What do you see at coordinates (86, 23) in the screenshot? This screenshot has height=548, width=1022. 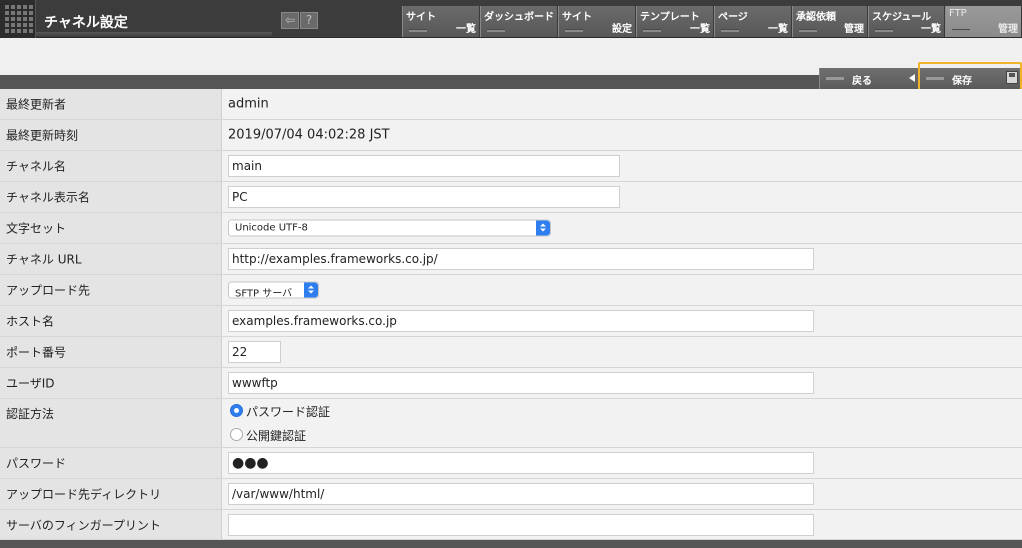 I see `page-title: チャネル設定` at bounding box center [86, 23].